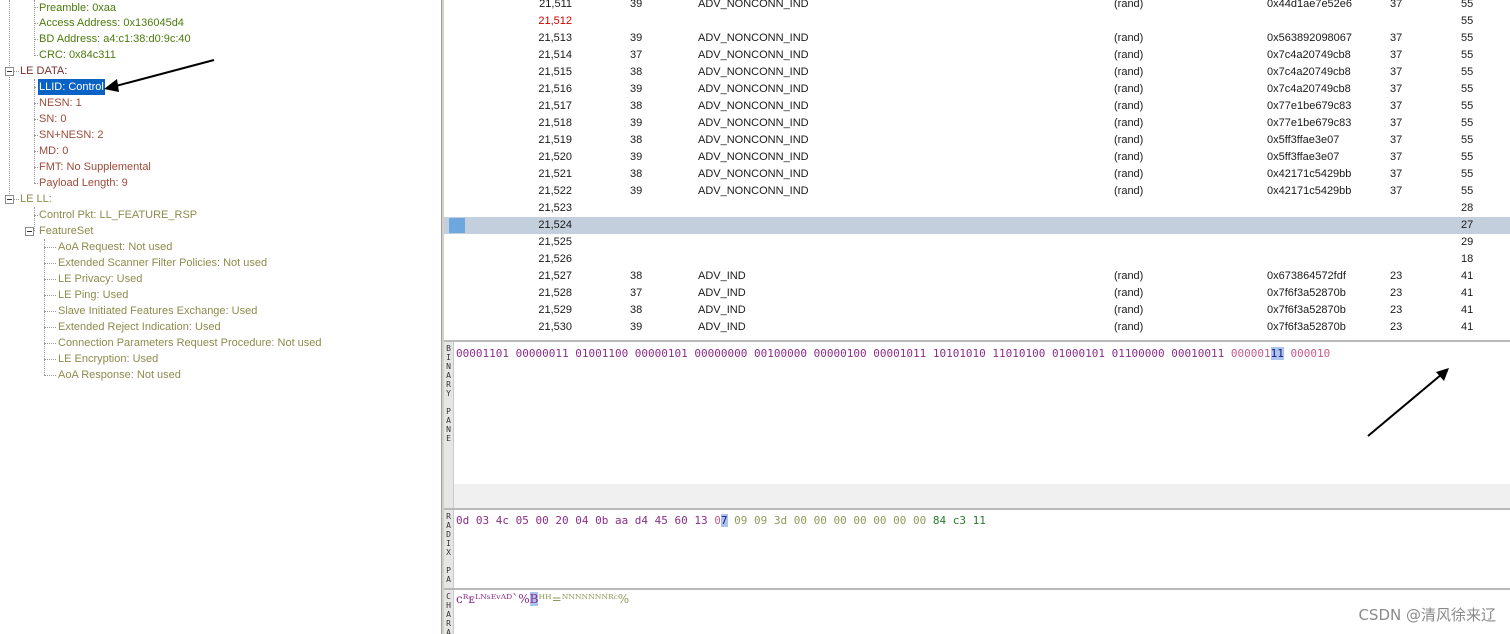 Image resolution: width=1510 pixels, height=634 pixels. What do you see at coordinates (724, 520) in the screenshot?
I see `radix-highlight: 7` at bounding box center [724, 520].